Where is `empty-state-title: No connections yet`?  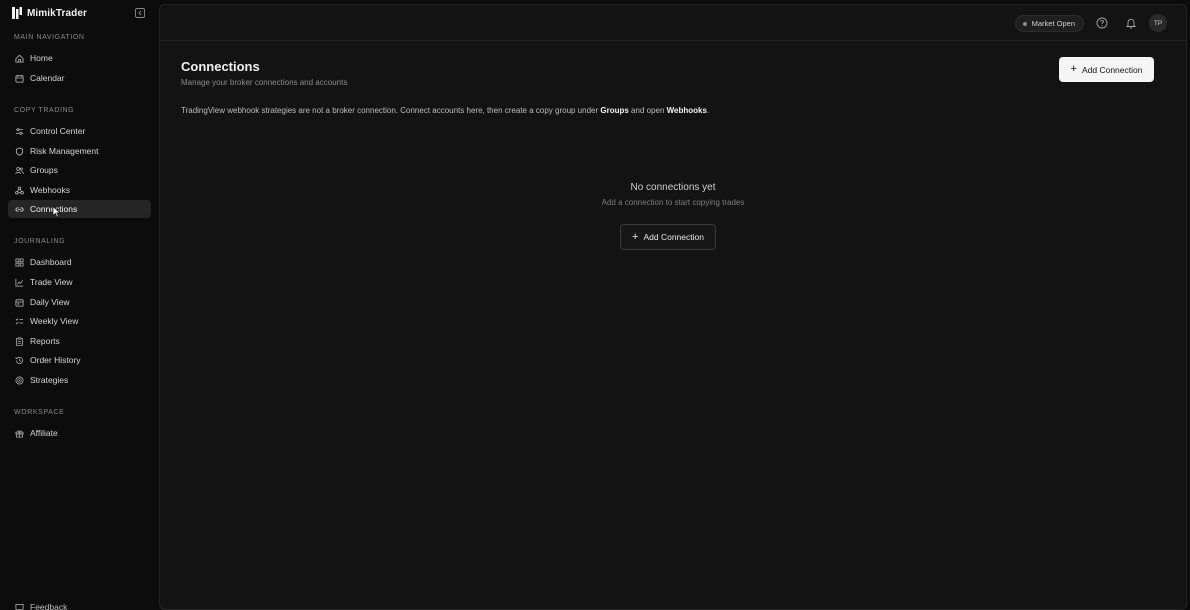 empty-state-title: No connections yet is located at coordinates (673, 187).